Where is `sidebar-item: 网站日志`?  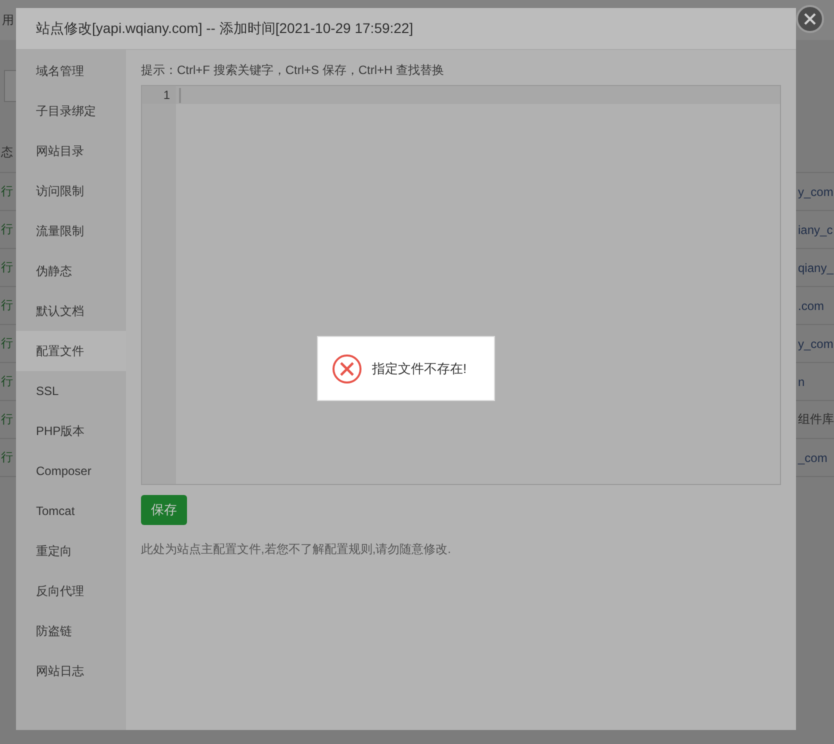
sidebar-item: 网站日志 is located at coordinates (71, 671).